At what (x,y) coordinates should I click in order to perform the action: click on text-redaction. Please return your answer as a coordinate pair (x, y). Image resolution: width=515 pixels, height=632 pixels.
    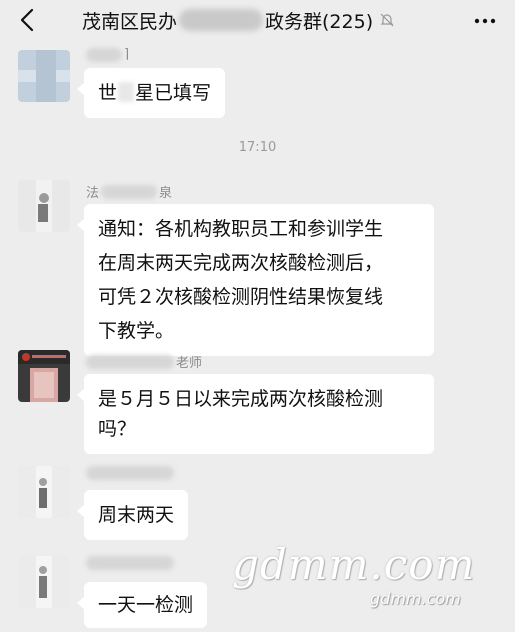
    Looking at the image, I should click on (126, 92).